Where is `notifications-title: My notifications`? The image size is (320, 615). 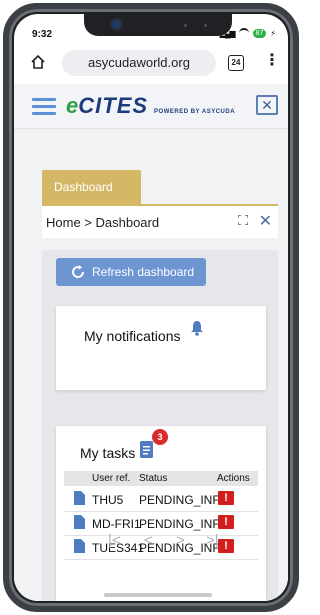 notifications-title: My notifications is located at coordinates (132, 336).